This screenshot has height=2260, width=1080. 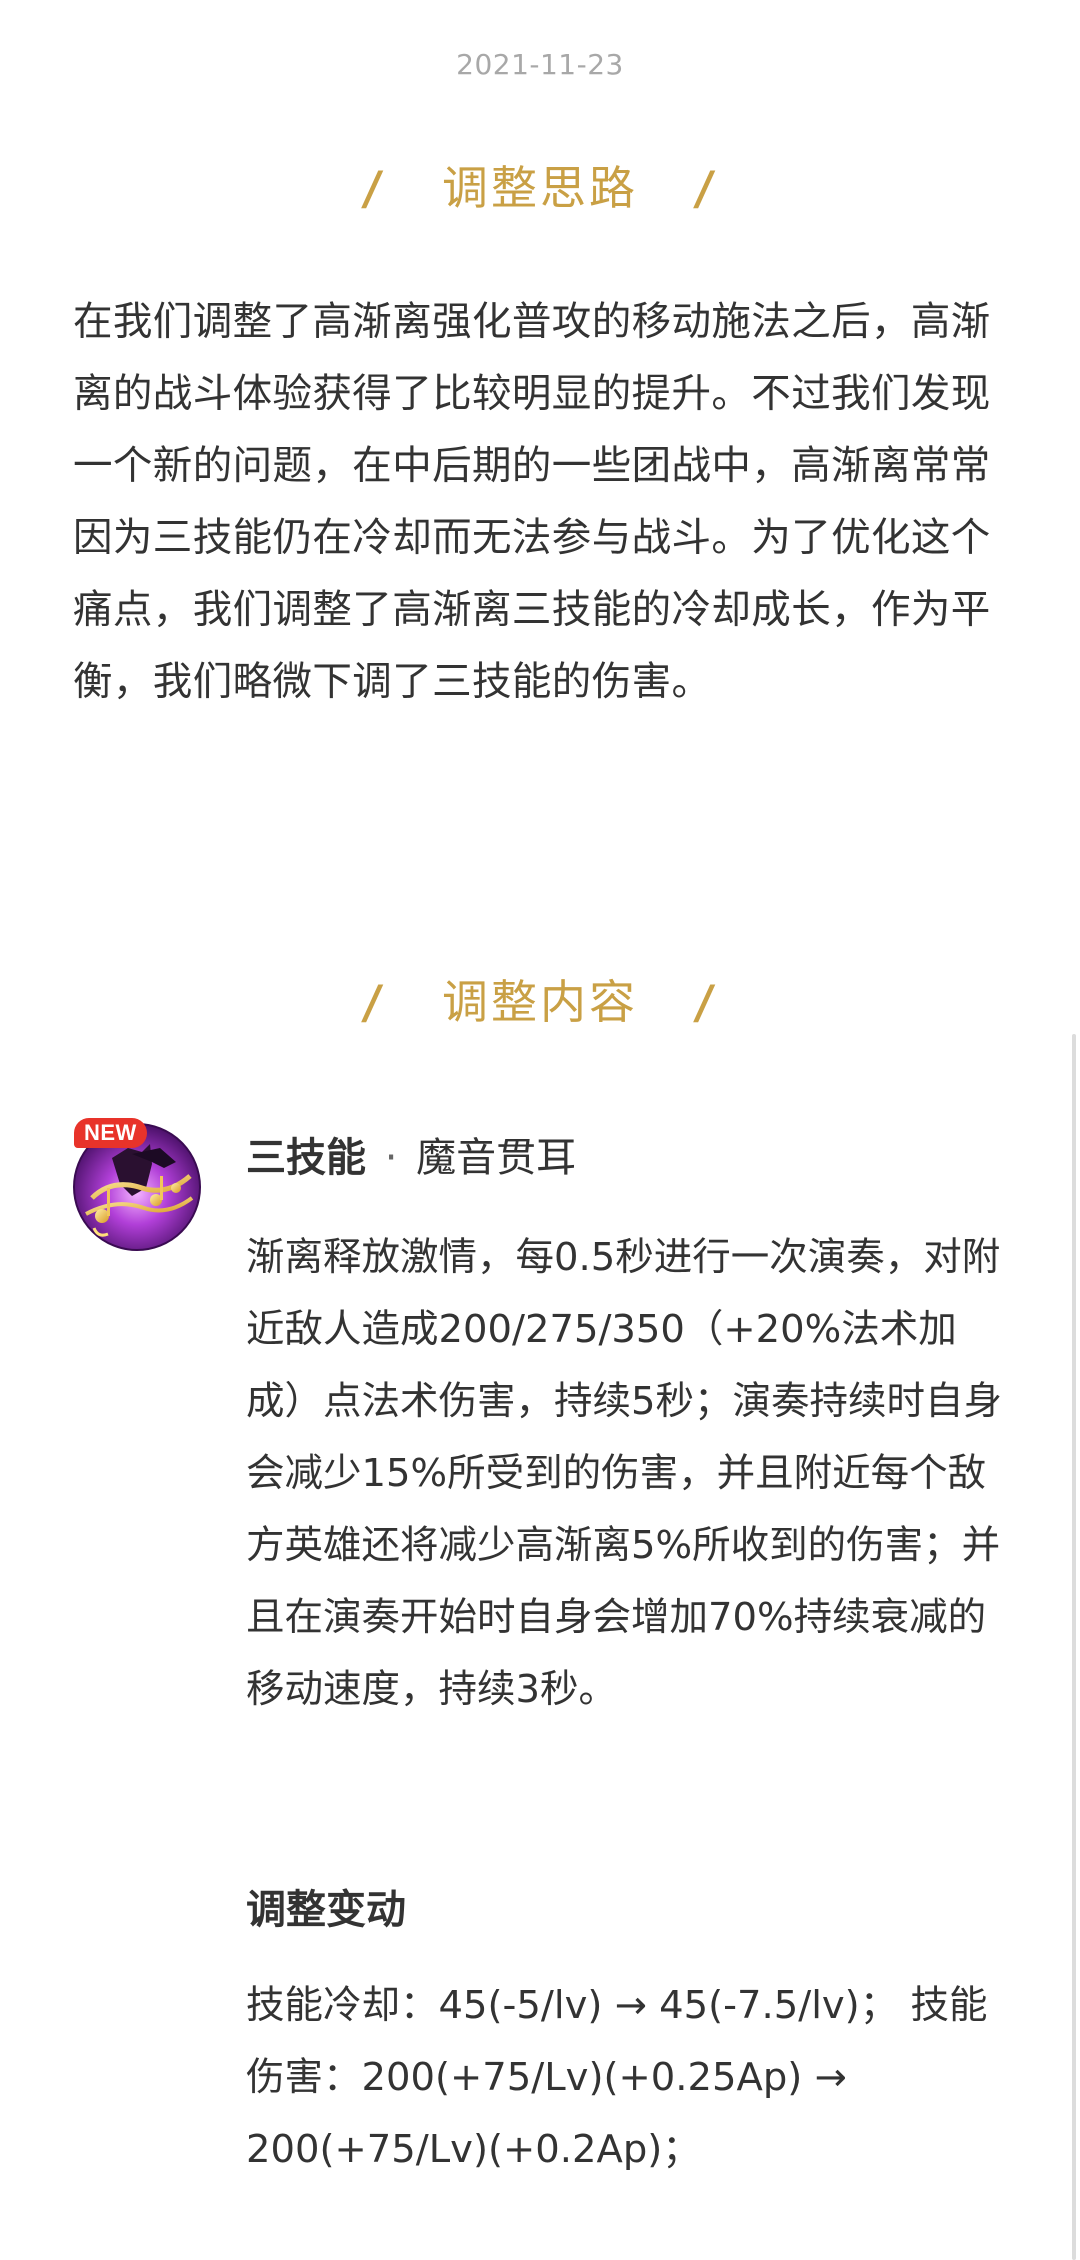 I want to click on section-title-text: 调整内容, so click(x=540, y=1002).